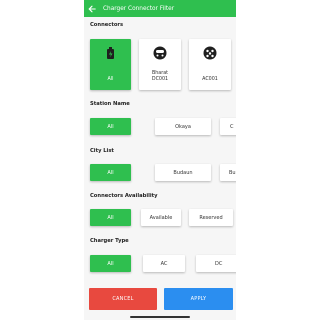 Image resolution: width=320 pixels, height=320 pixels. Describe the element at coordinates (228, 126) in the screenshot. I see `station-option-partial: C` at that location.